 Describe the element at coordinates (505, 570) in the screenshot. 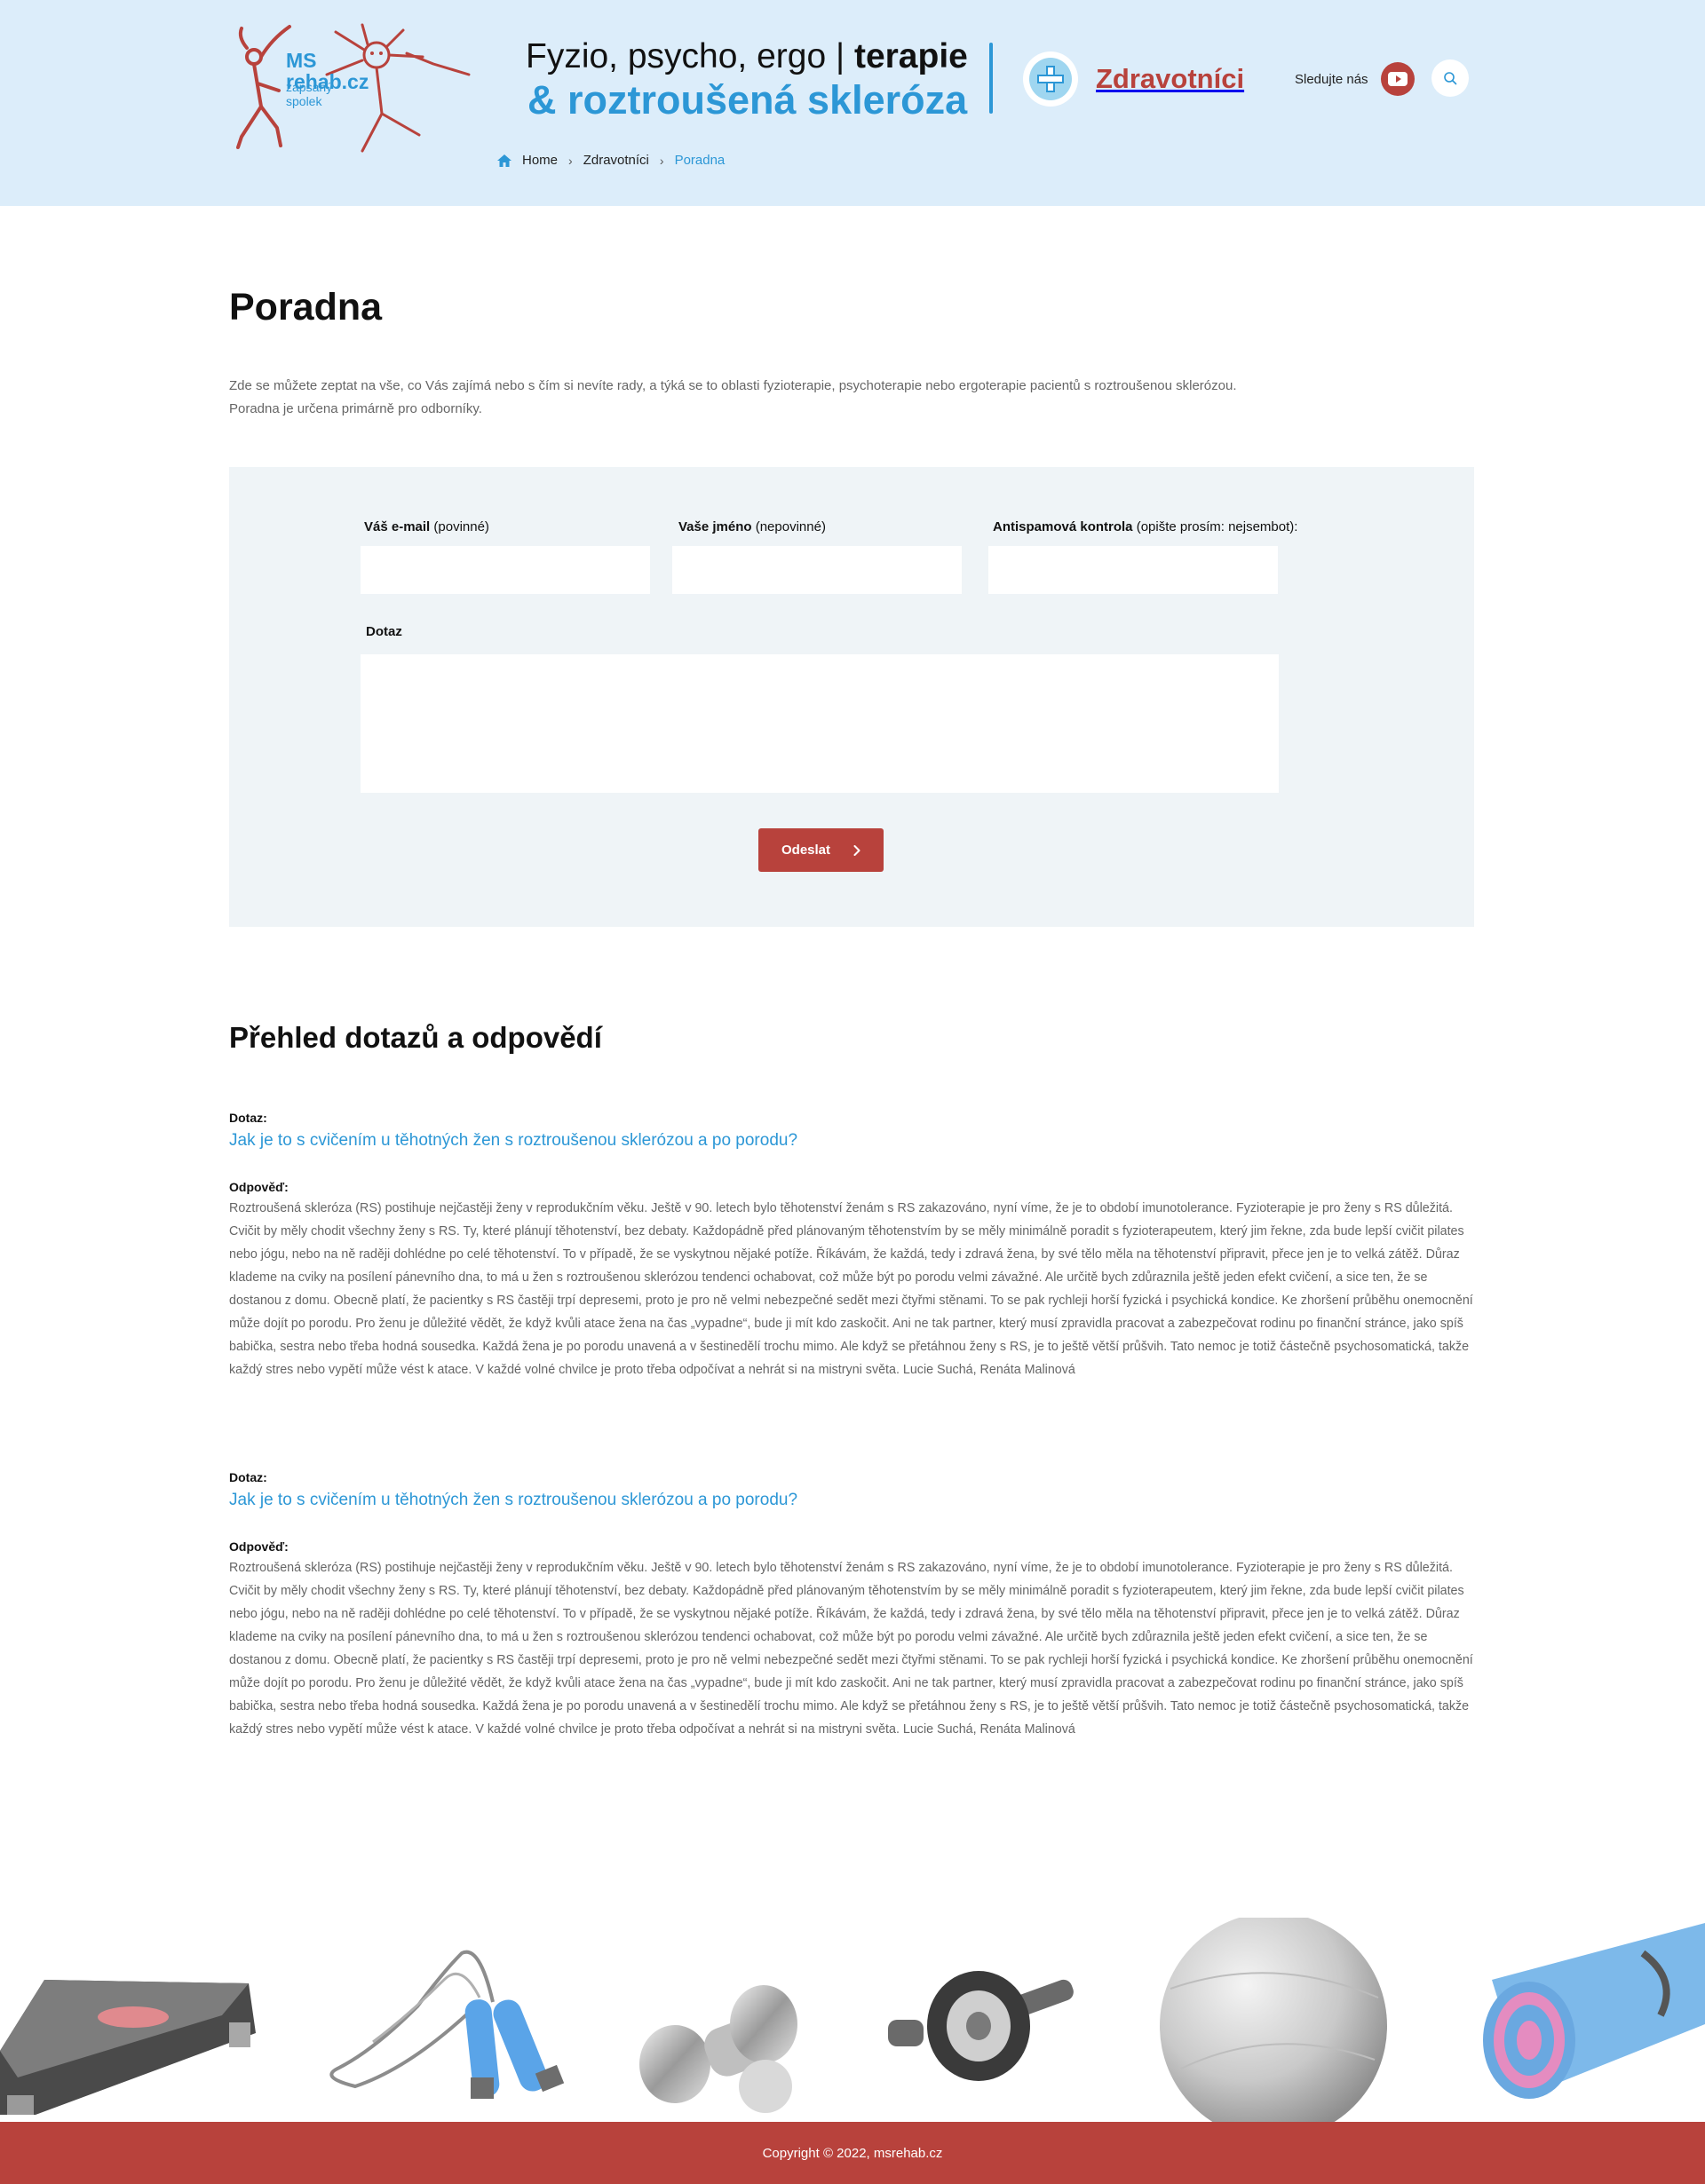

I see `email-field` at that location.